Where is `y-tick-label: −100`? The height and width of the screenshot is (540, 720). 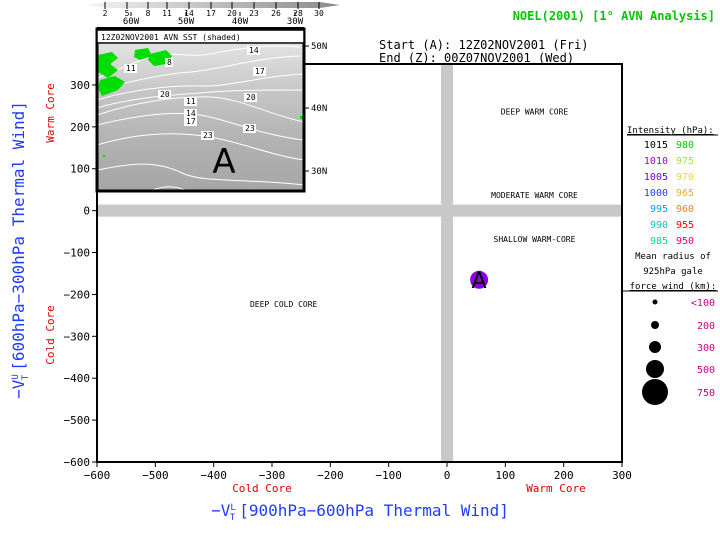
y-tick-label: −100 is located at coordinates (77, 253).